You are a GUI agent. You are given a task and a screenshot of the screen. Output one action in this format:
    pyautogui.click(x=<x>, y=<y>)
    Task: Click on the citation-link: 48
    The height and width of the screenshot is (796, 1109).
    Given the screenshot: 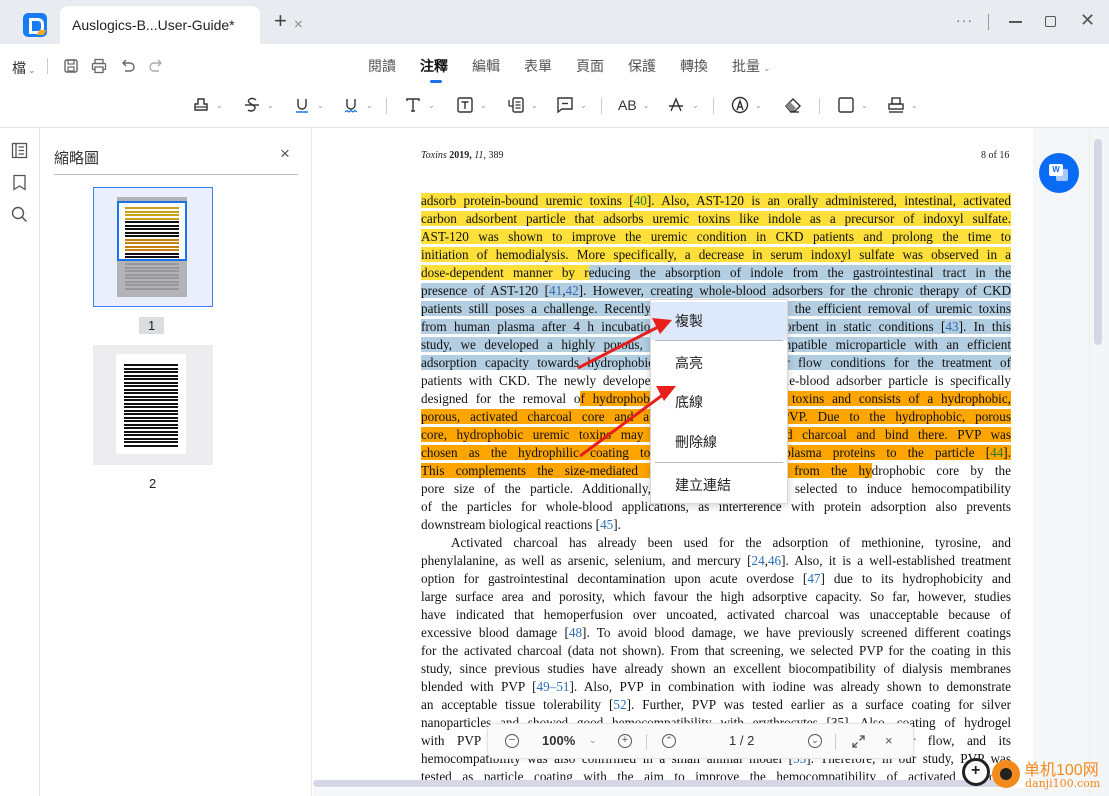 What is the action you would take?
    pyautogui.click(x=575, y=632)
    